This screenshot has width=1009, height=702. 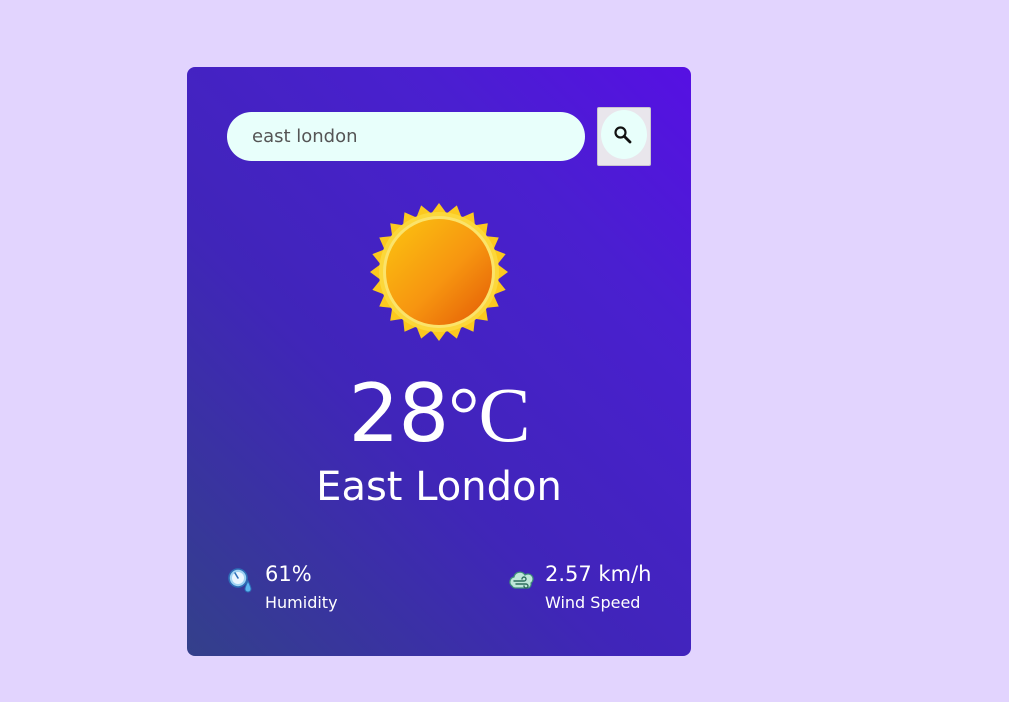 I want to click on temperature-unit: °C, so click(x=489, y=414).